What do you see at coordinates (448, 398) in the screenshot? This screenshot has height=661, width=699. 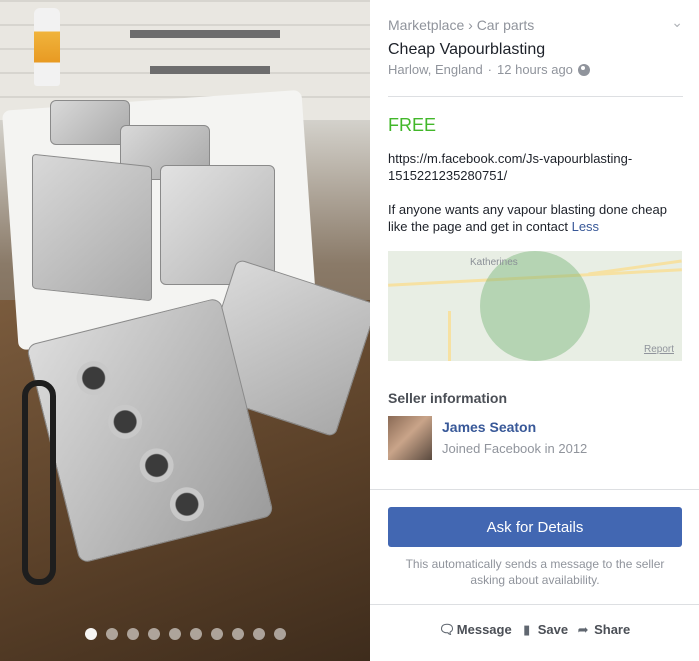 I see `seller-heading: Seller information` at bounding box center [448, 398].